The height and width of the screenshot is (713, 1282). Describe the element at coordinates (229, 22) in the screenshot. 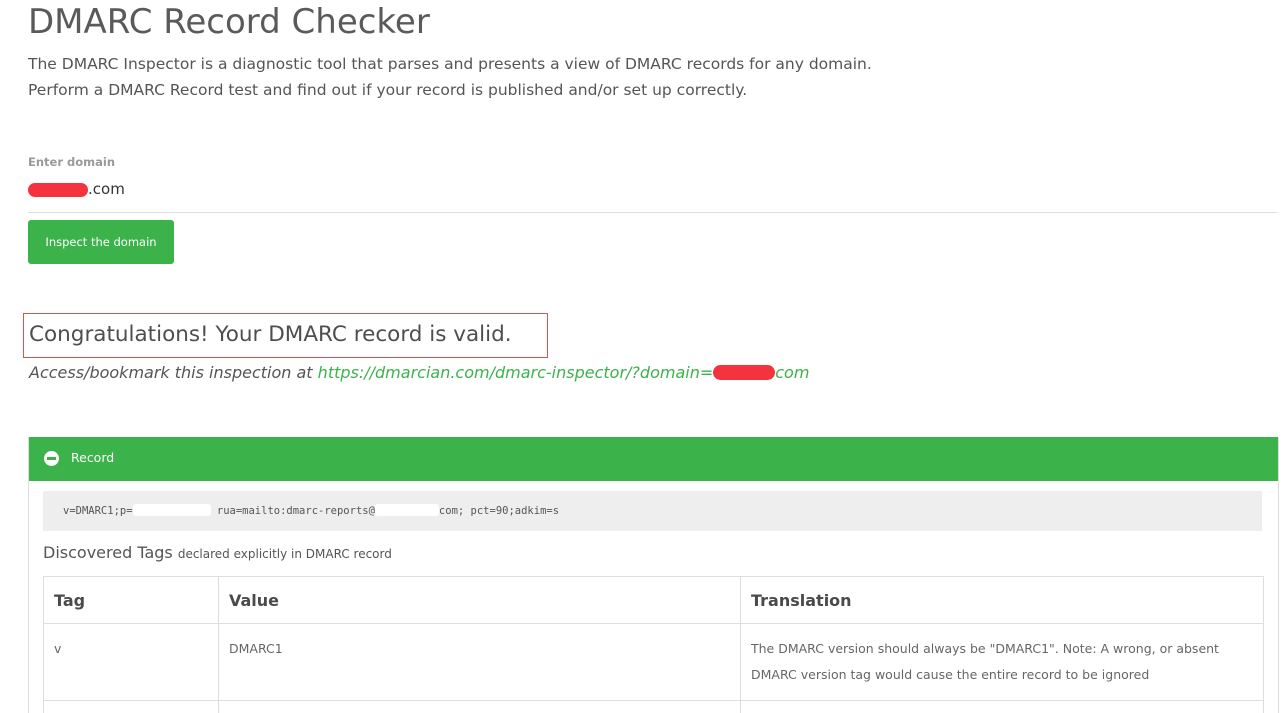

I see `page-title: DMARC Record Checker` at that location.